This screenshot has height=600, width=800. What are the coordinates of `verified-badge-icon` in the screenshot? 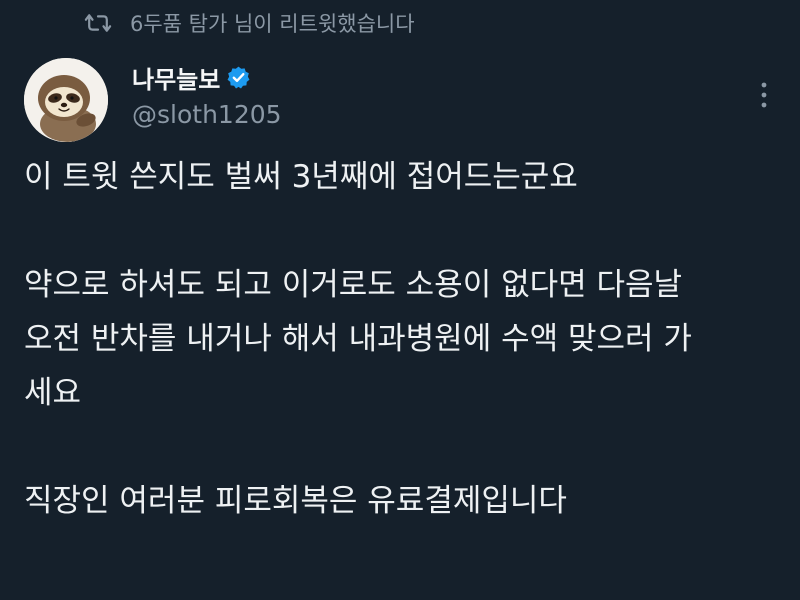 It's located at (238, 77).